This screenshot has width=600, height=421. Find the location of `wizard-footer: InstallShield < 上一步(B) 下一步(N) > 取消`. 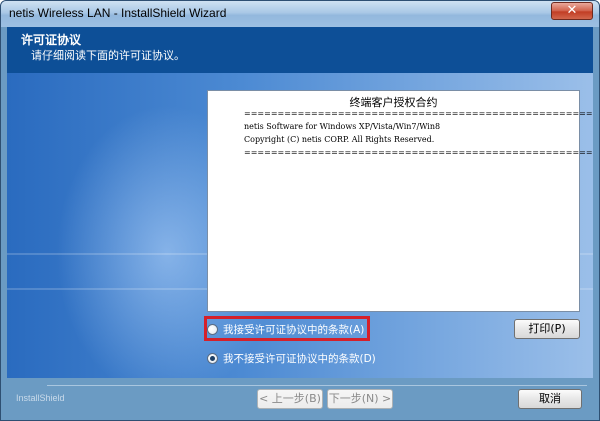

wizard-footer: InstallShield < 上一步(B) 下一步(N) > 取消 is located at coordinates (300, 397).